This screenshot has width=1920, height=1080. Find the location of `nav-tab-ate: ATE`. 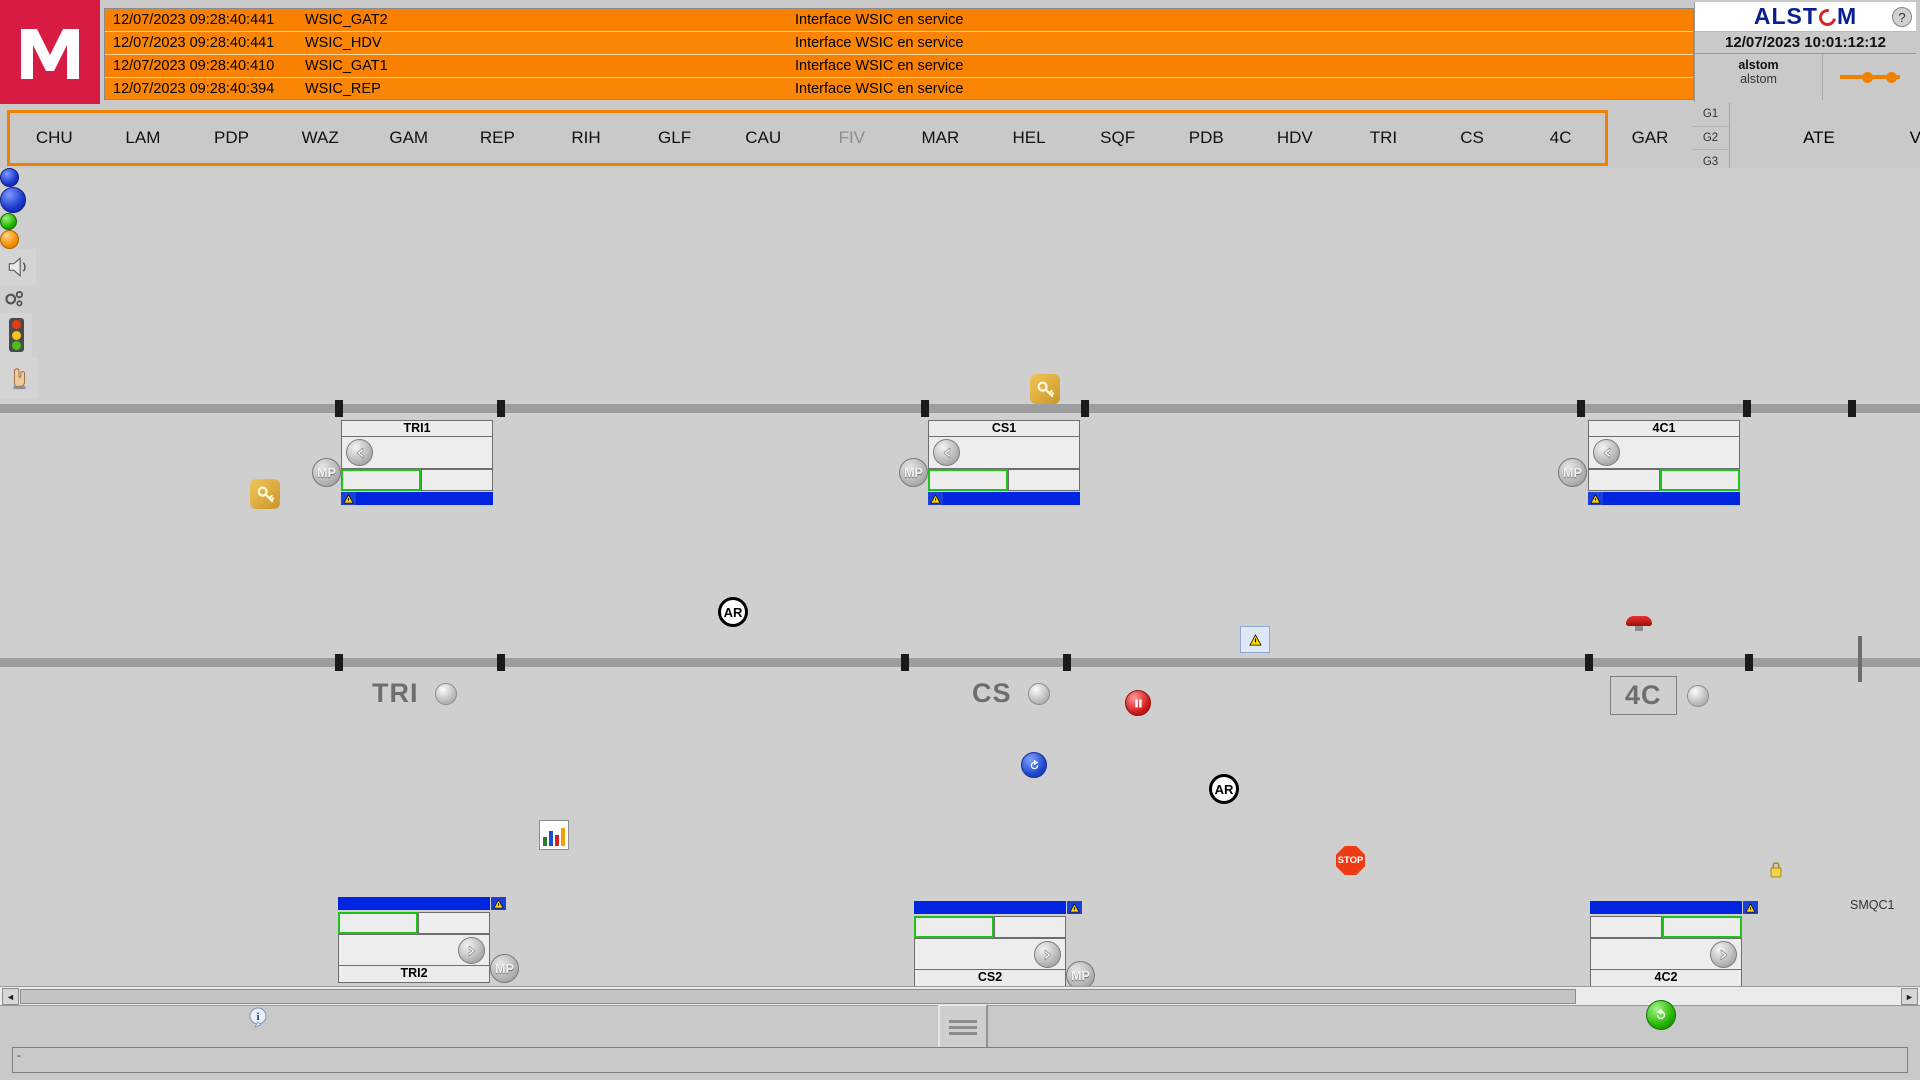

nav-tab-ate: ATE is located at coordinates (1819, 138).